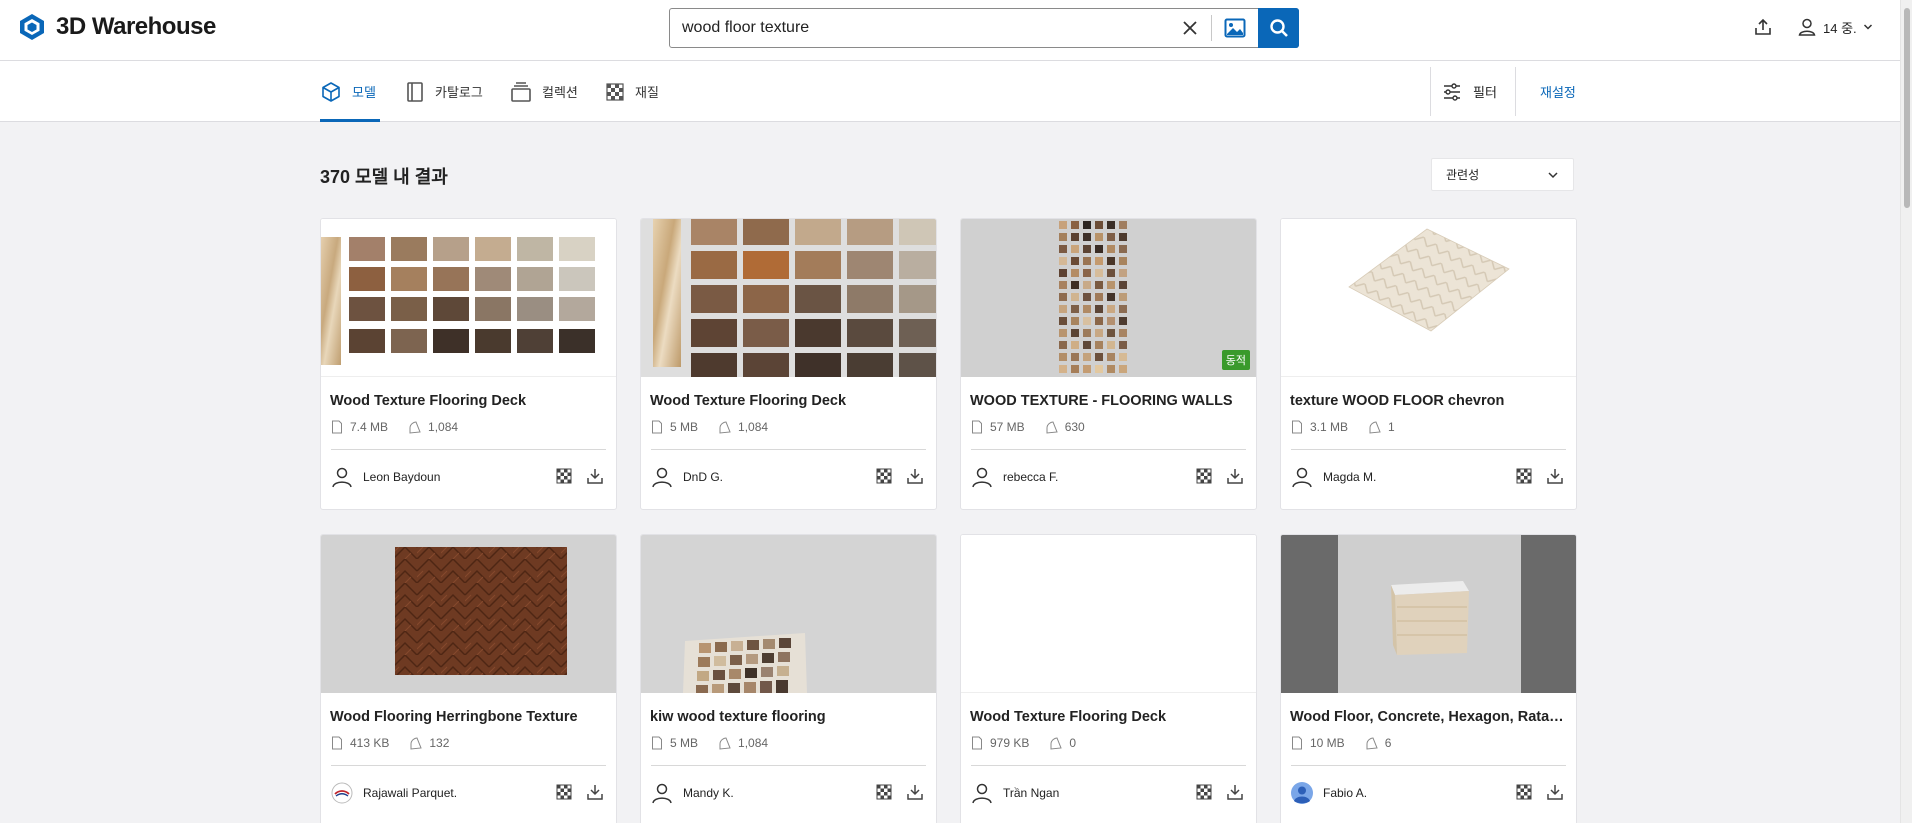  I want to click on search-button, so click(1278, 28).